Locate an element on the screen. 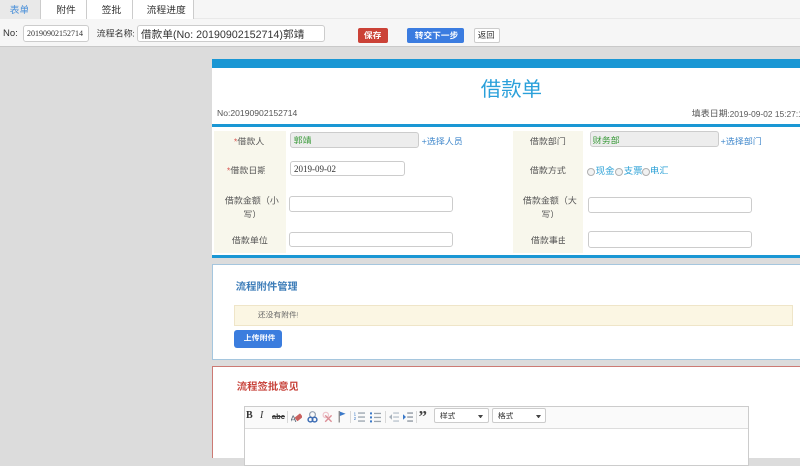  svg-text: 2 is located at coordinates (355, 419).